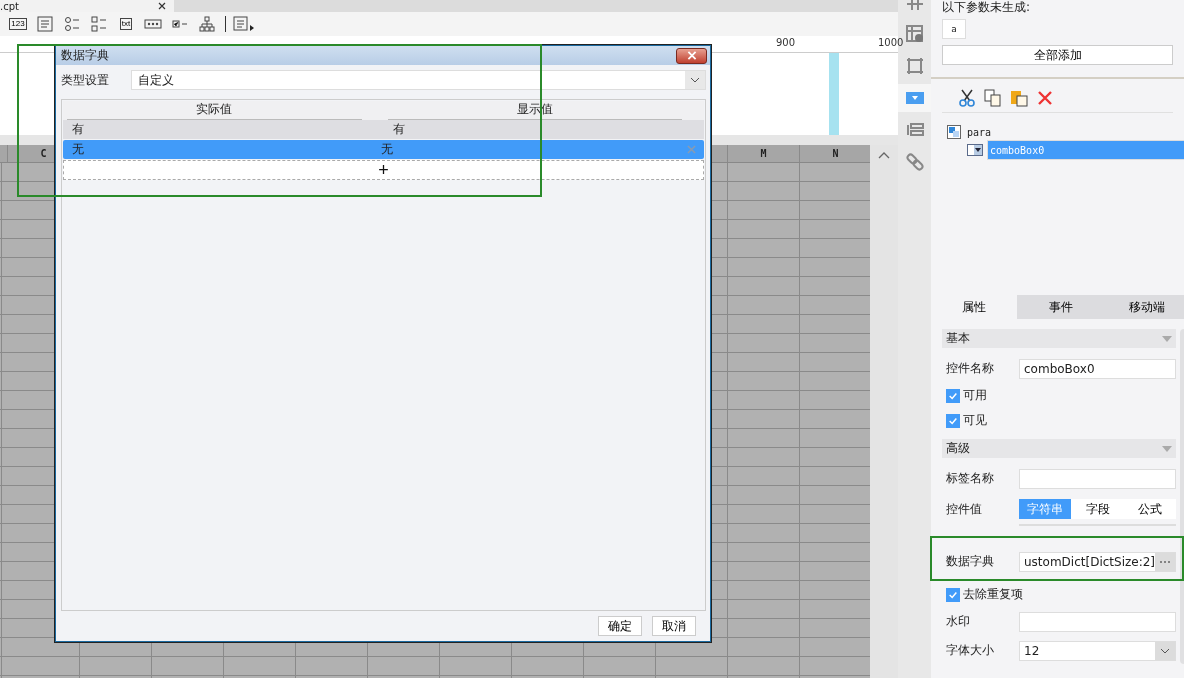 This screenshot has width=1184, height=678. Describe the element at coordinates (967, 98) in the screenshot. I see `cut-icon` at that location.